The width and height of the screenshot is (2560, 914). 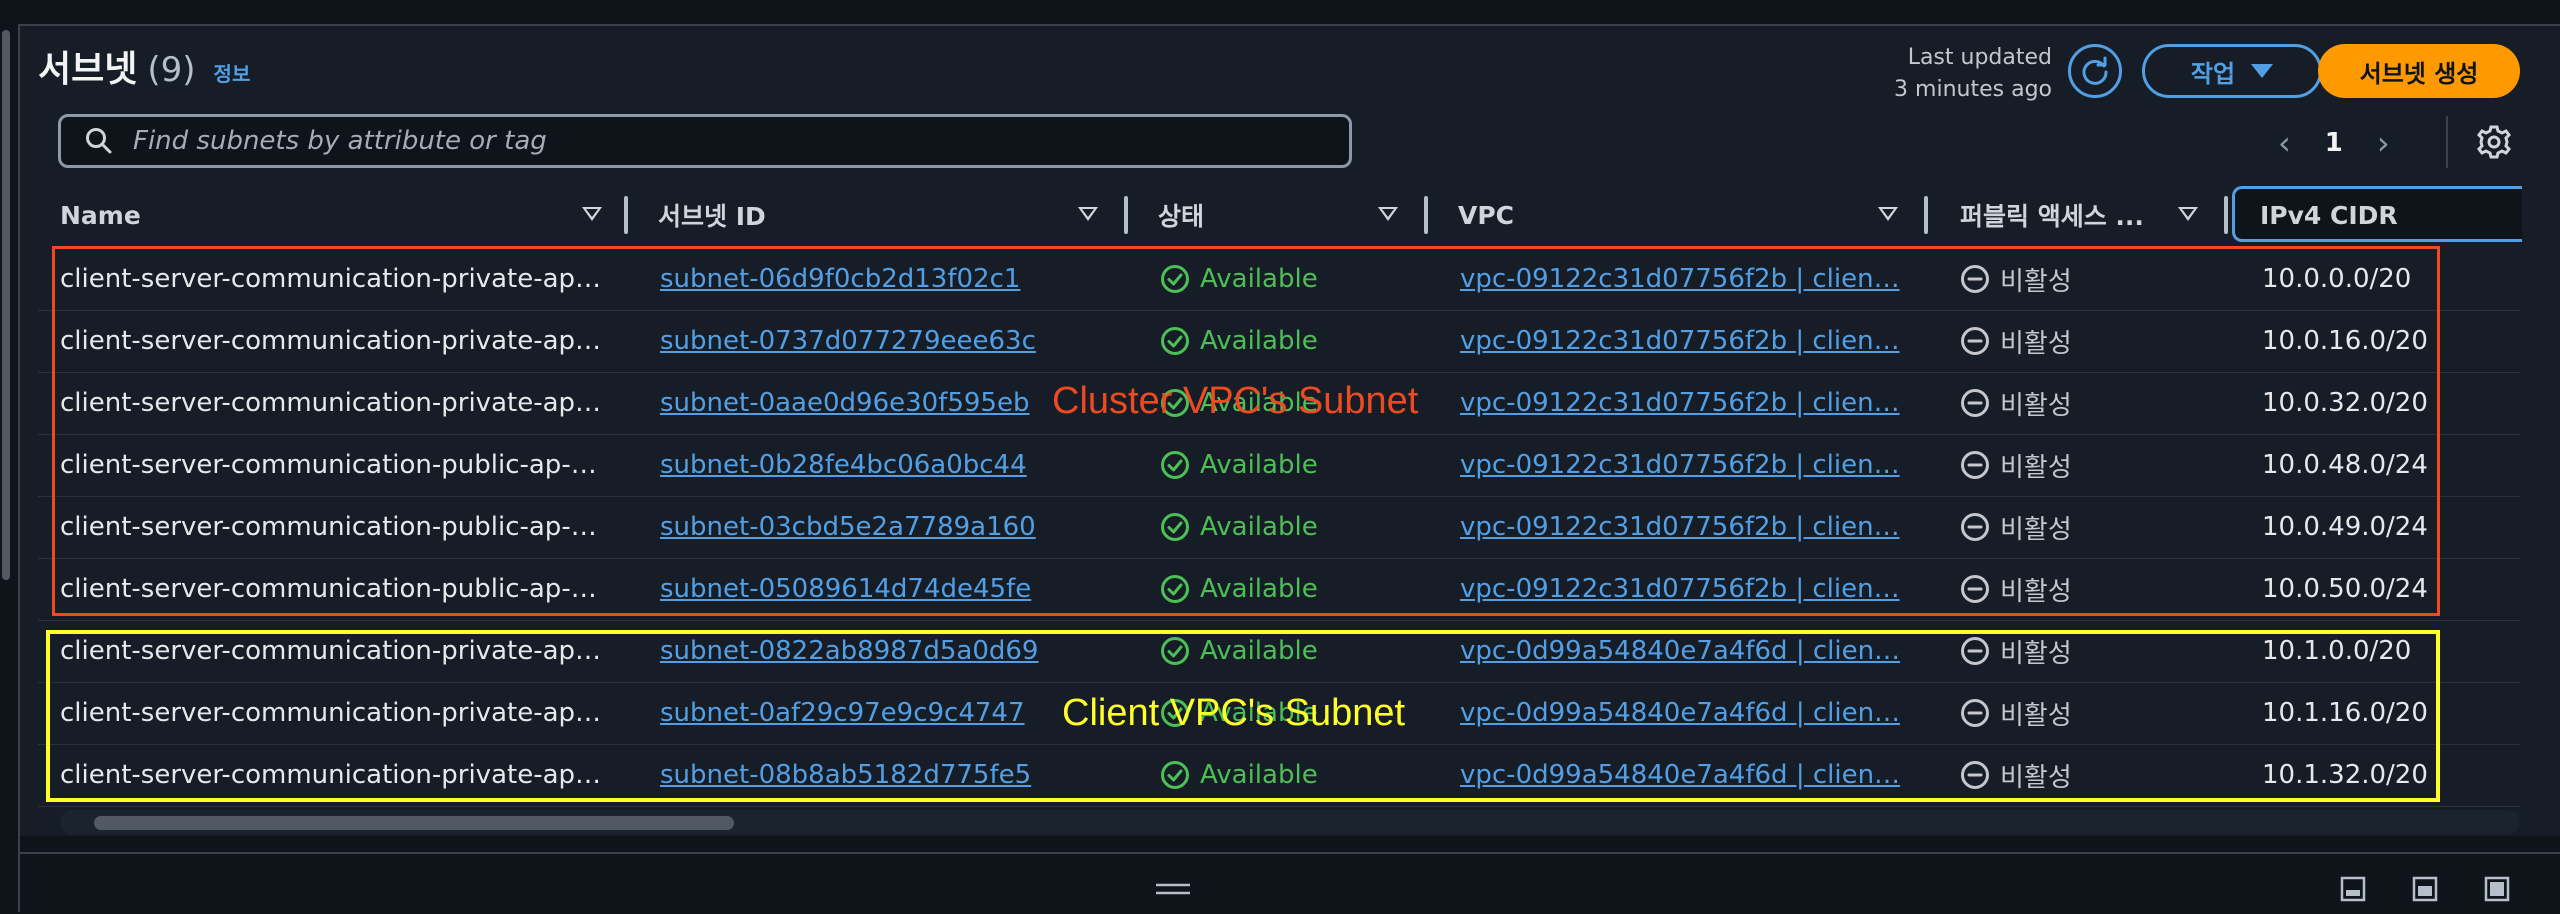 What do you see at coordinates (1979, 57) in the screenshot?
I see `last-updated-label: Last updated` at bounding box center [1979, 57].